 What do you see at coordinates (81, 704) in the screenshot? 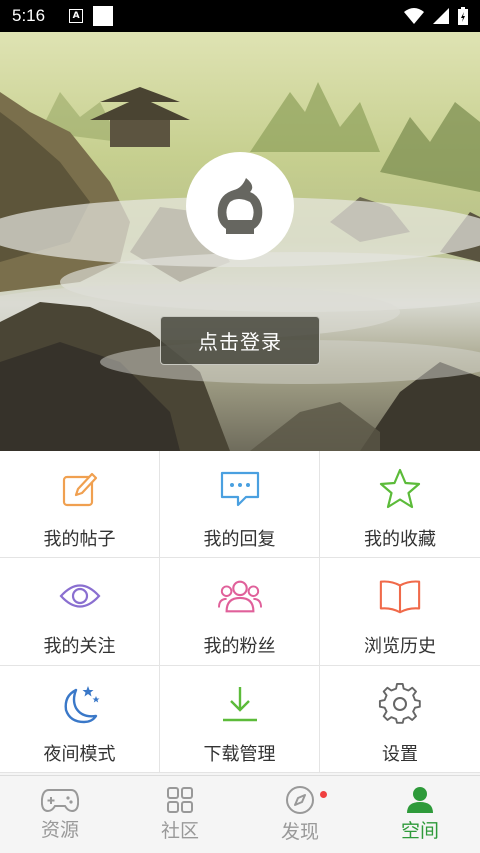
I see `moon-stars-icon` at bounding box center [81, 704].